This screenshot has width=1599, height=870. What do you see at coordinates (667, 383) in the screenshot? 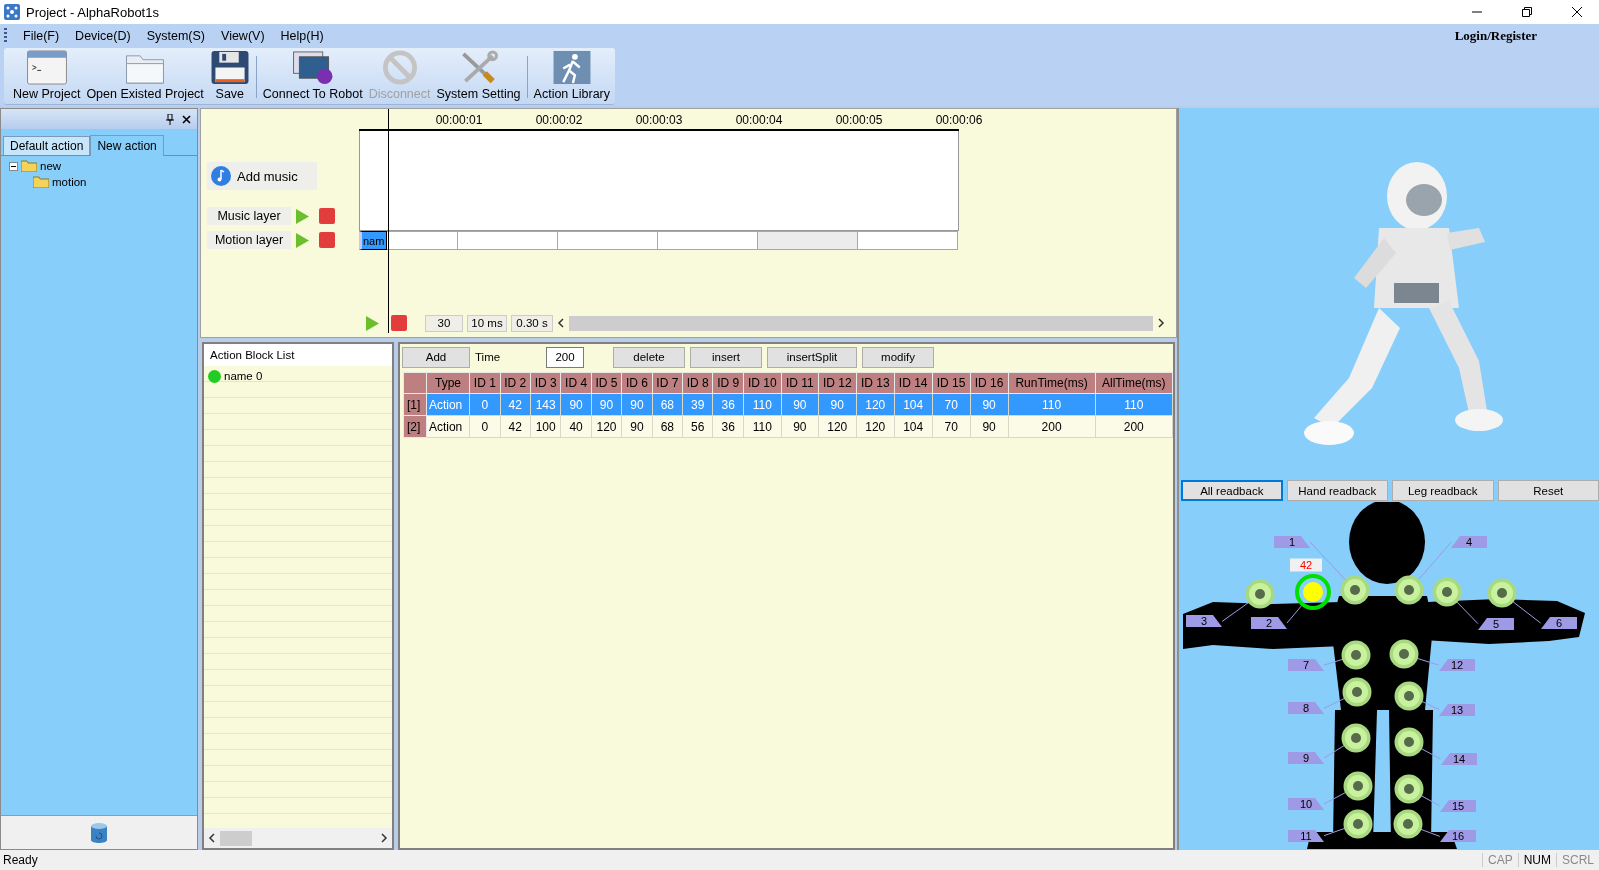
I see `column-header: ID 7` at bounding box center [667, 383].